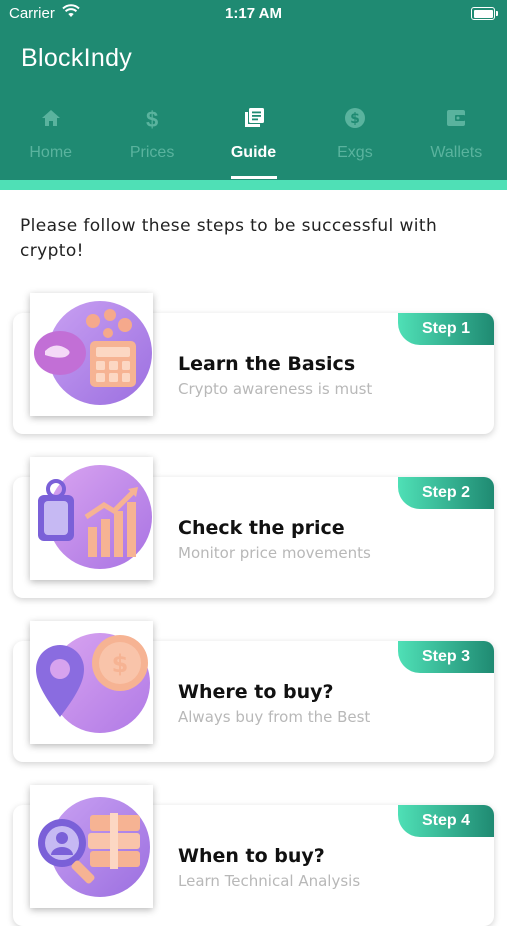 The height and width of the screenshot is (926, 507). I want to click on tab-wallets: Wallets, so click(456, 140).